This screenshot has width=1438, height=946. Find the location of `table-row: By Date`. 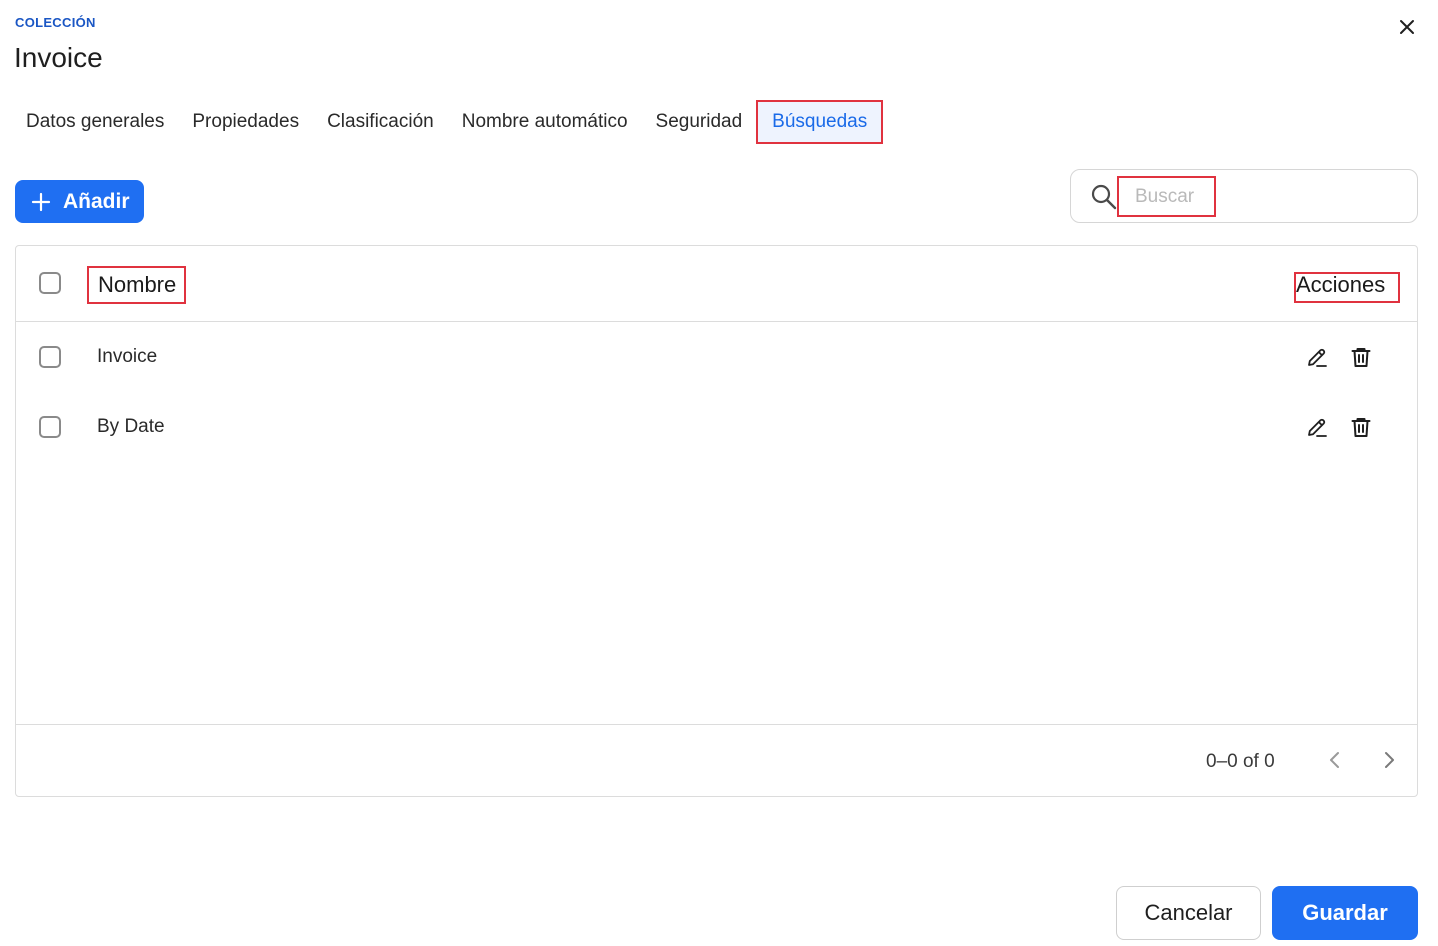

table-row: By Date is located at coordinates (716, 427).